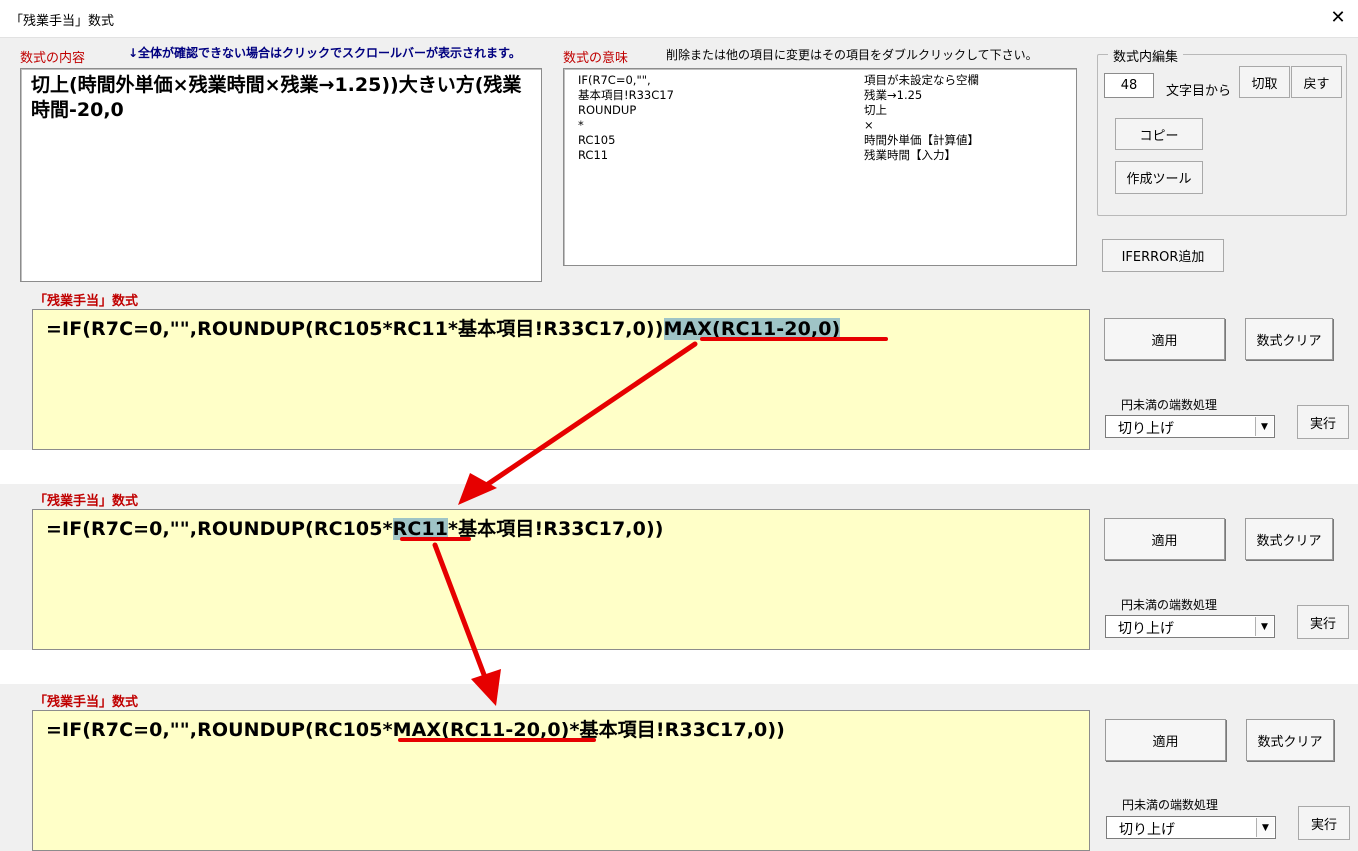 This screenshot has height=851, width=1358. Describe the element at coordinates (596, 58) in the screenshot. I see `meaning-label: 数式の意味` at that location.